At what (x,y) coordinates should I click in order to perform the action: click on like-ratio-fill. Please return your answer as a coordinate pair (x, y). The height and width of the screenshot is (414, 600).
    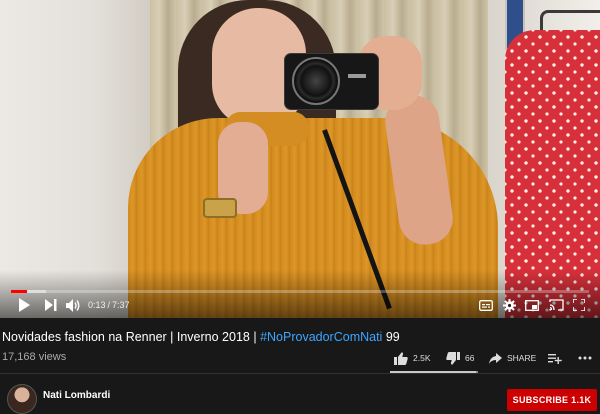
    Looking at the image, I should click on (433, 372).